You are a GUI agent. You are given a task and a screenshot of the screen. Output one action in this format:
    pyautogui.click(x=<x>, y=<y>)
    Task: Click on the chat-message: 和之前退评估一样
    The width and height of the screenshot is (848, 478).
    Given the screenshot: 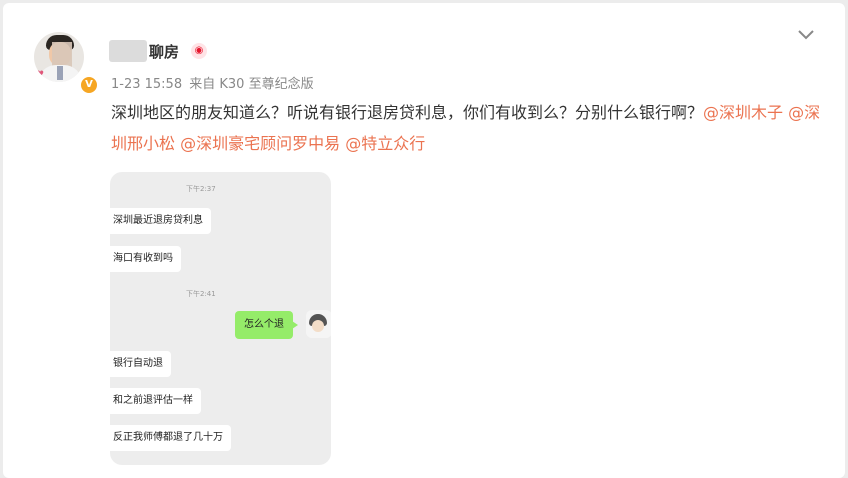 What is the action you would take?
    pyautogui.click(x=155, y=401)
    